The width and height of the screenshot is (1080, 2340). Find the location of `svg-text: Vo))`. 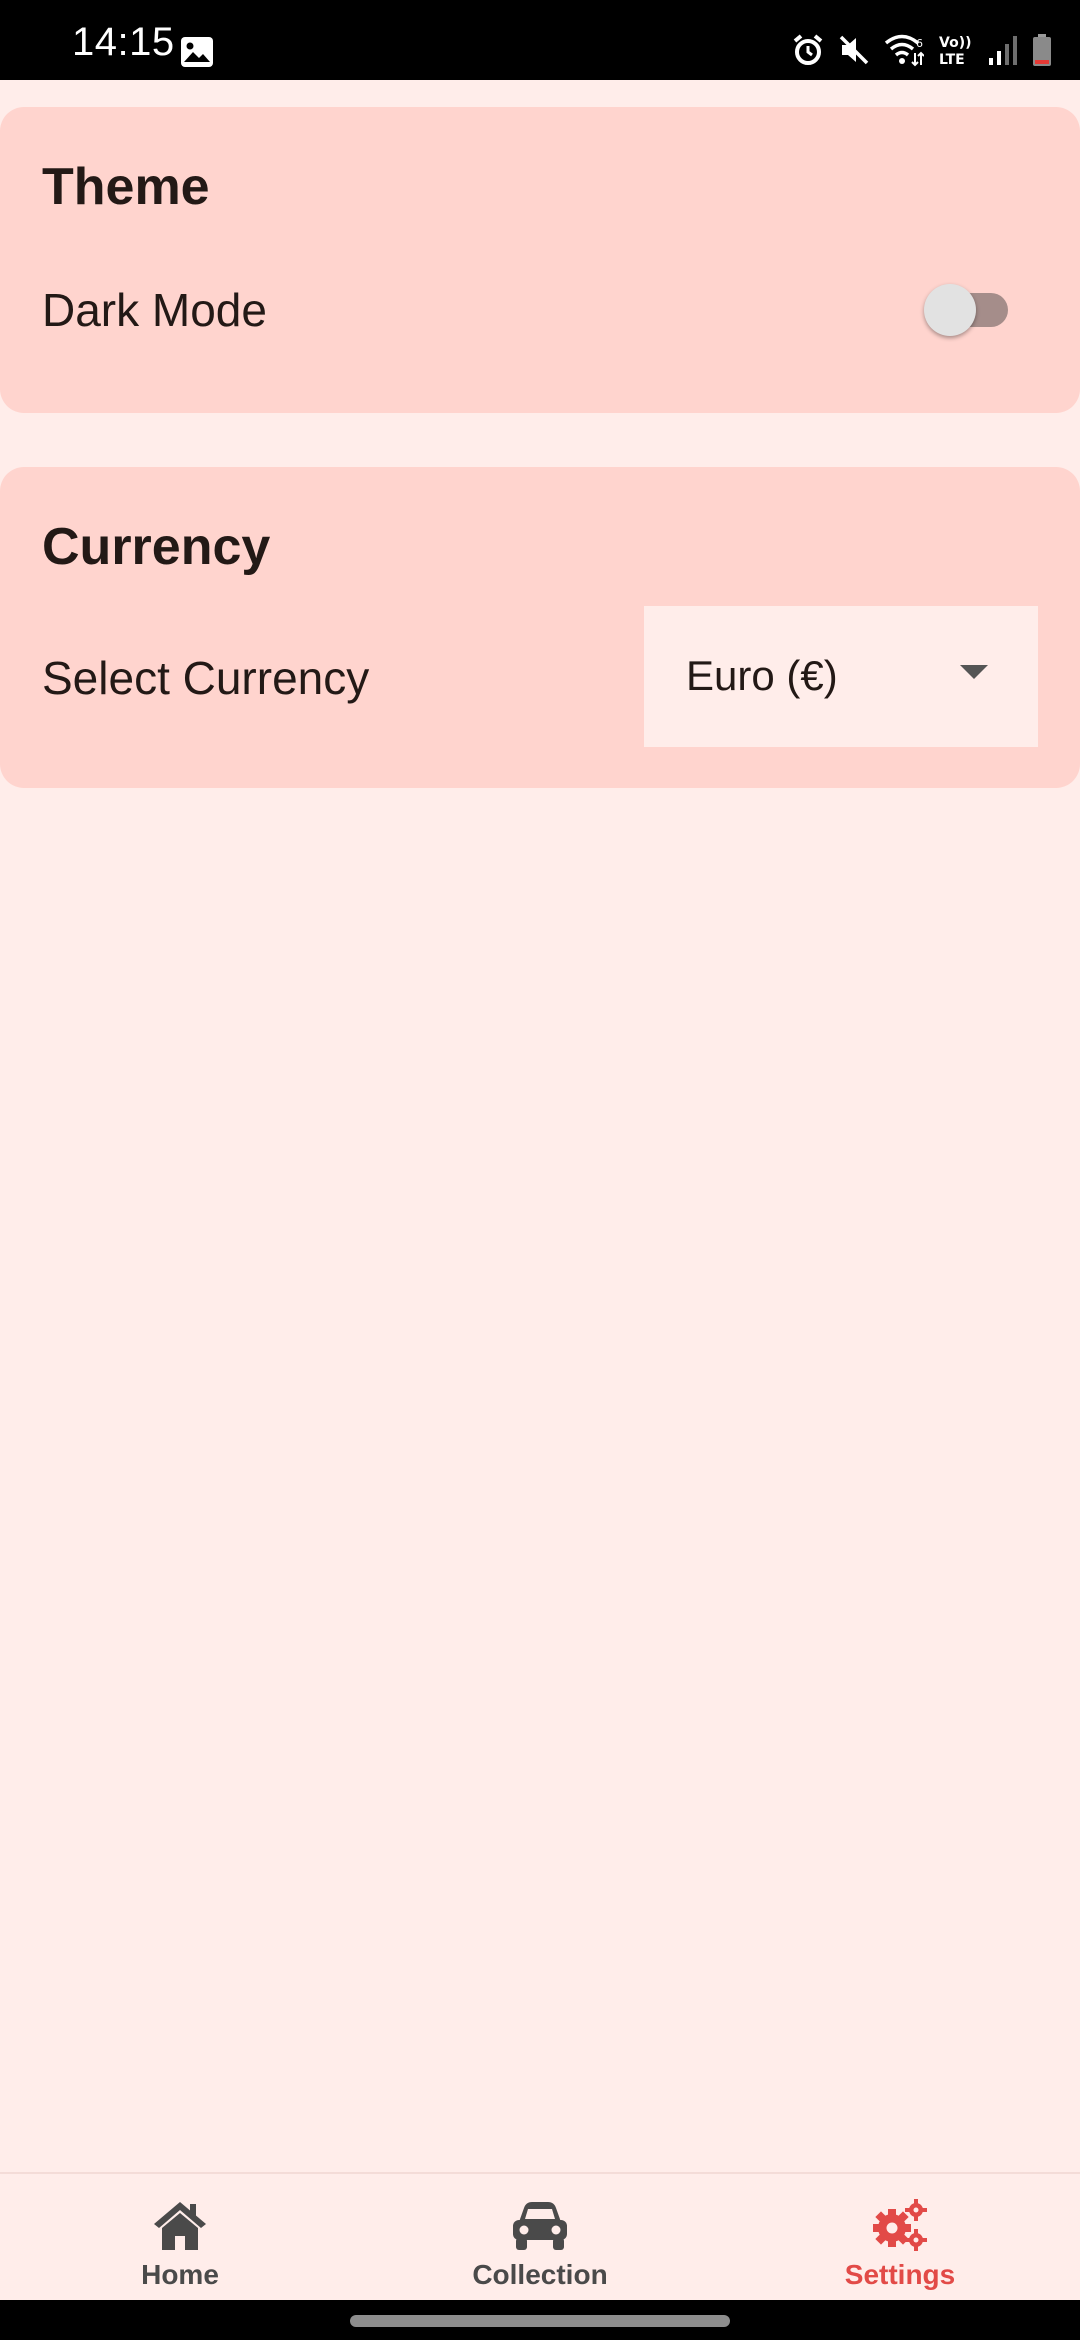

svg-text: Vo)) is located at coordinates (955, 43).